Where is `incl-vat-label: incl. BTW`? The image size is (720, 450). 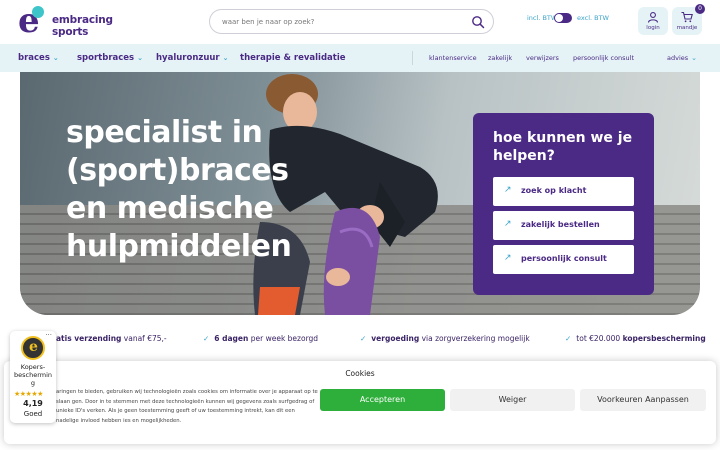 incl-vat-label: incl. BTW is located at coordinates (542, 18).